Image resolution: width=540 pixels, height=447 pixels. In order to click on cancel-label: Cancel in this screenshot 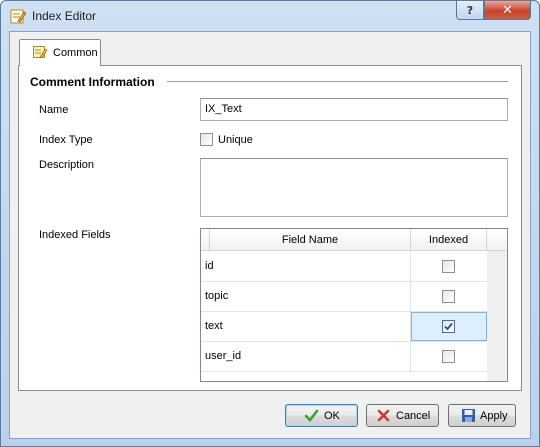, I will do `click(413, 416)`.